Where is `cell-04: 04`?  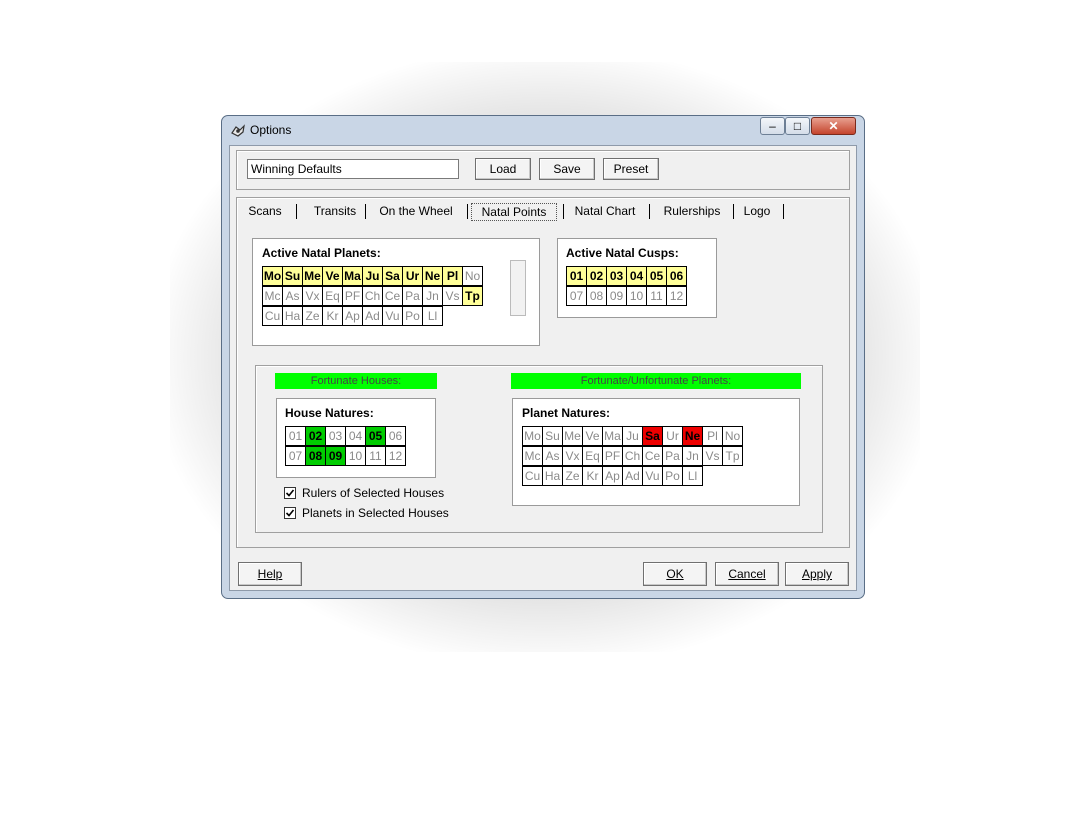
cell-04: 04 is located at coordinates (355, 436).